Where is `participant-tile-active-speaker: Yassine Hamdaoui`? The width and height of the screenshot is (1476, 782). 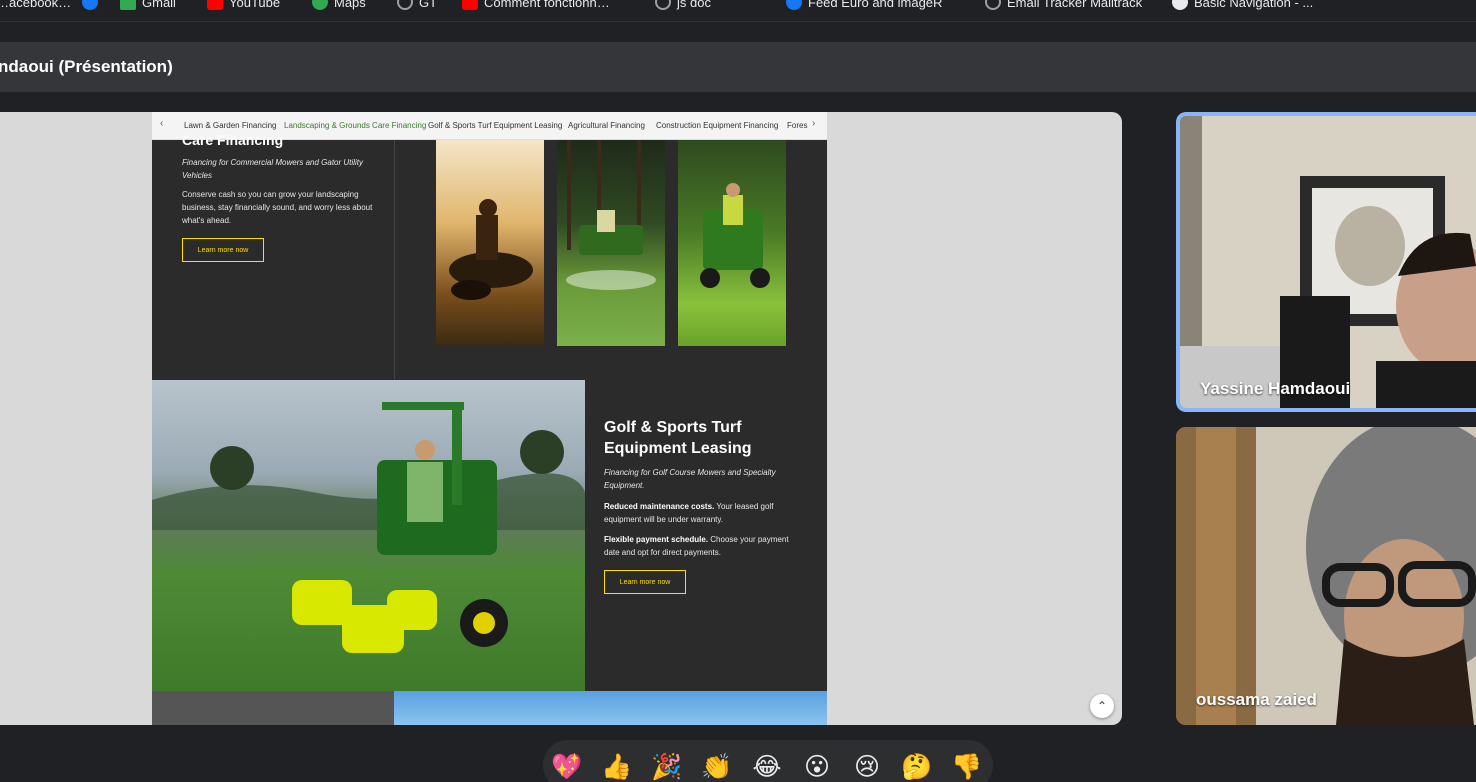 participant-tile-active-speaker: Yassine Hamdaoui is located at coordinates (1326, 262).